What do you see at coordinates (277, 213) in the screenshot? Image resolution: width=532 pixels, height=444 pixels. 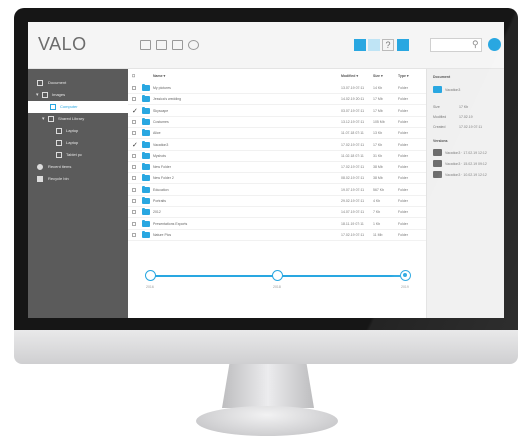 I see `table-row: 2012 14.07.19 07:11 7 Kb Folder` at bounding box center [277, 213].